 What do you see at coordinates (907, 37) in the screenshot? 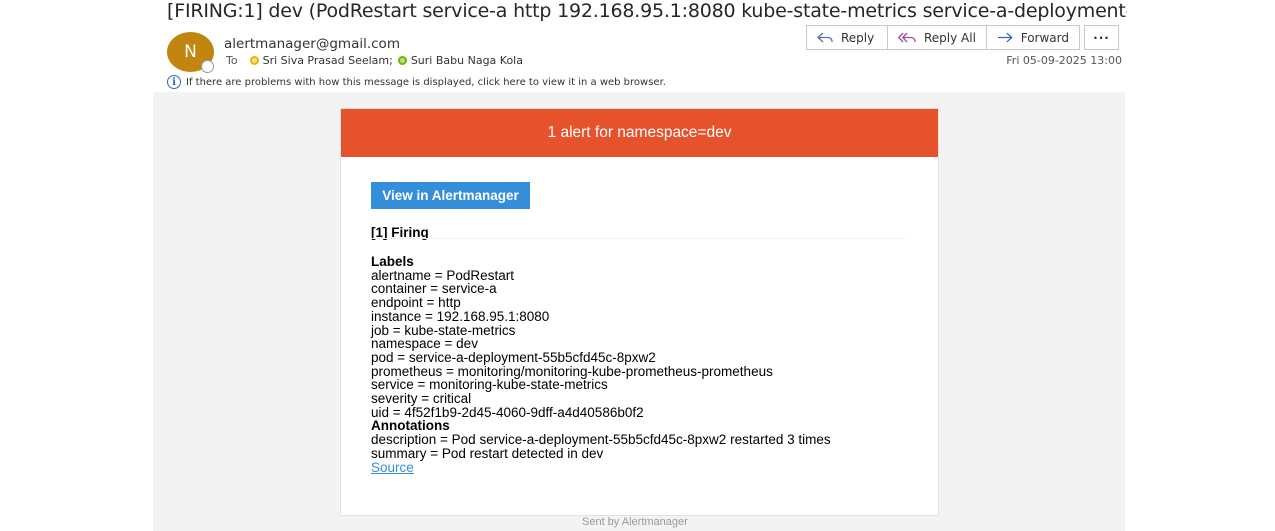
I see `reply-all-icon` at bounding box center [907, 37].